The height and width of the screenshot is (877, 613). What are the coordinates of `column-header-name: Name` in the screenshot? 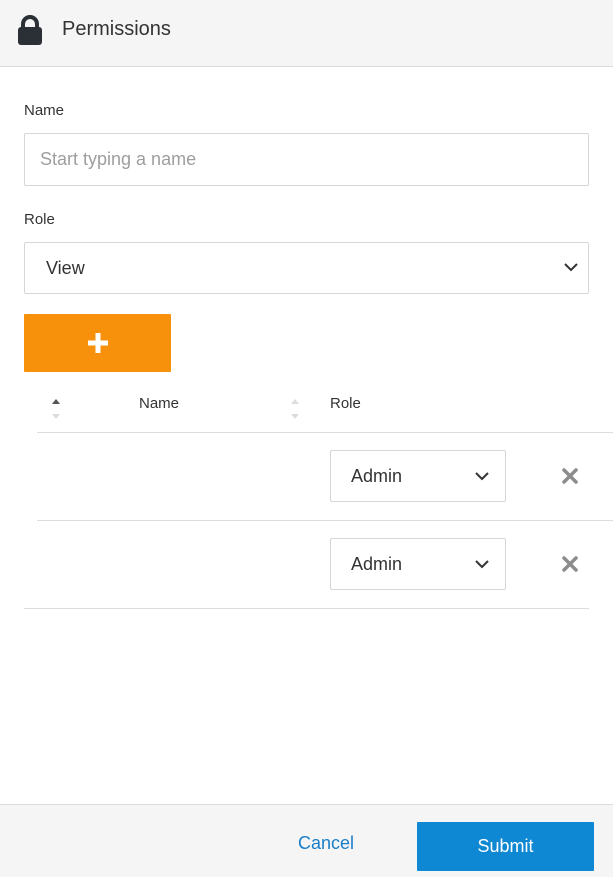 It's located at (159, 403).